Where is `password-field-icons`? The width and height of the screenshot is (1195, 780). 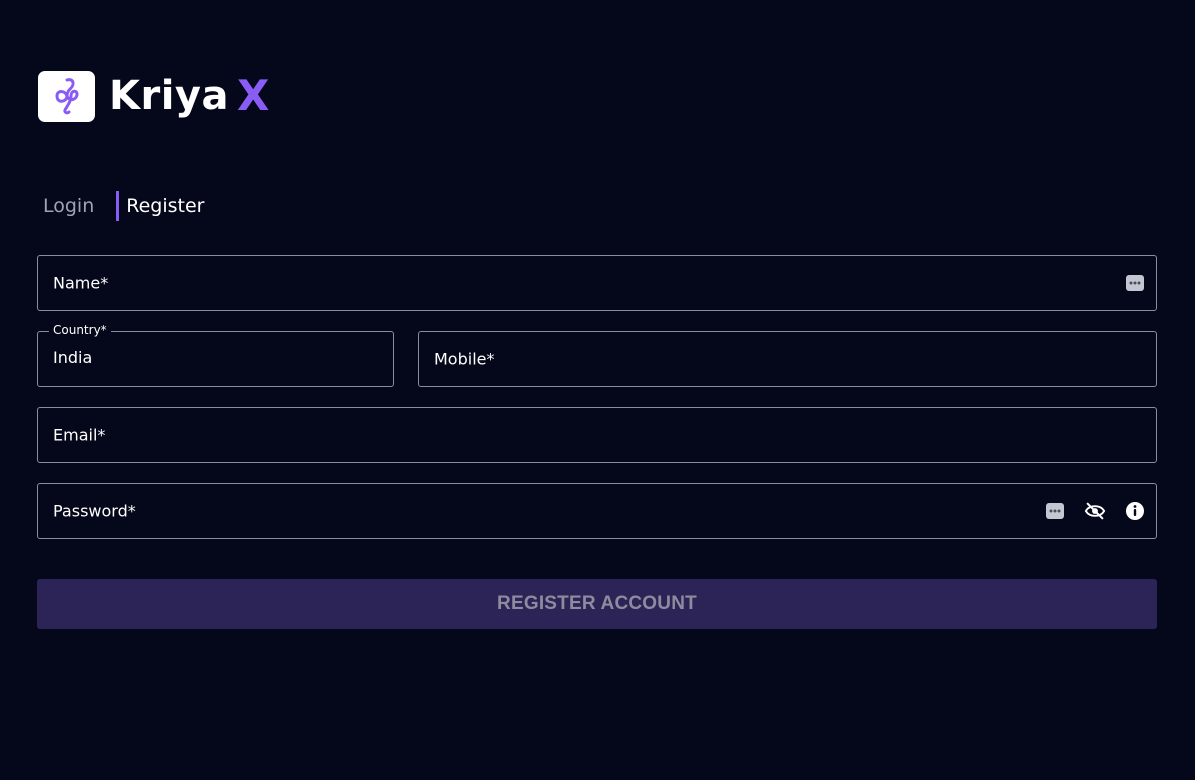 password-field-icons is located at coordinates (1095, 511).